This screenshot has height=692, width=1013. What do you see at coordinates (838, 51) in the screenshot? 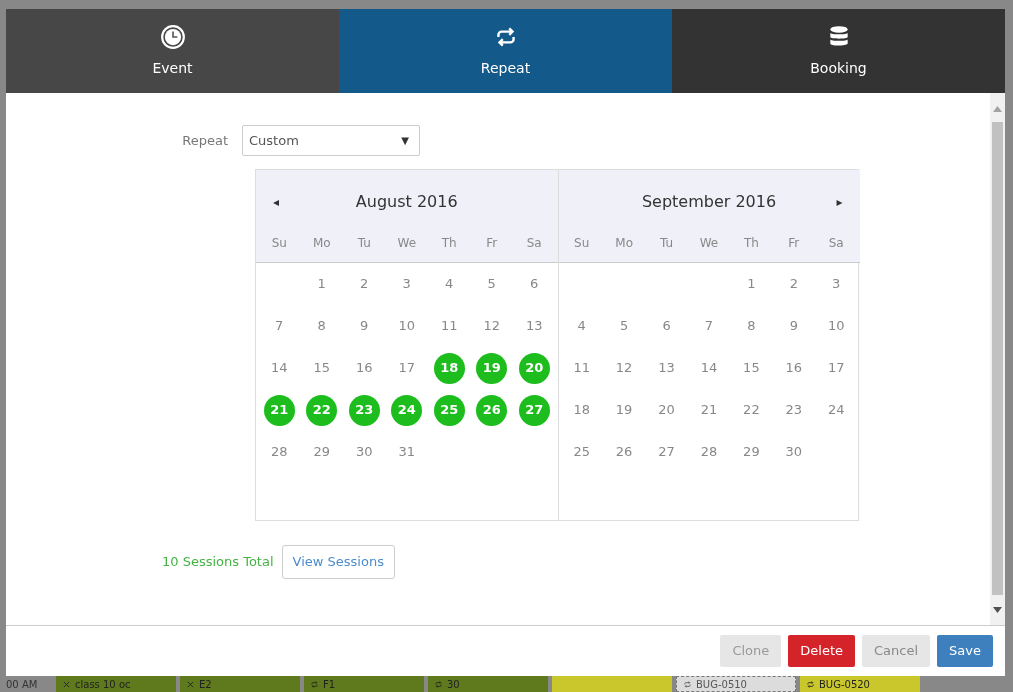
I see `tab: Booking` at bounding box center [838, 51].